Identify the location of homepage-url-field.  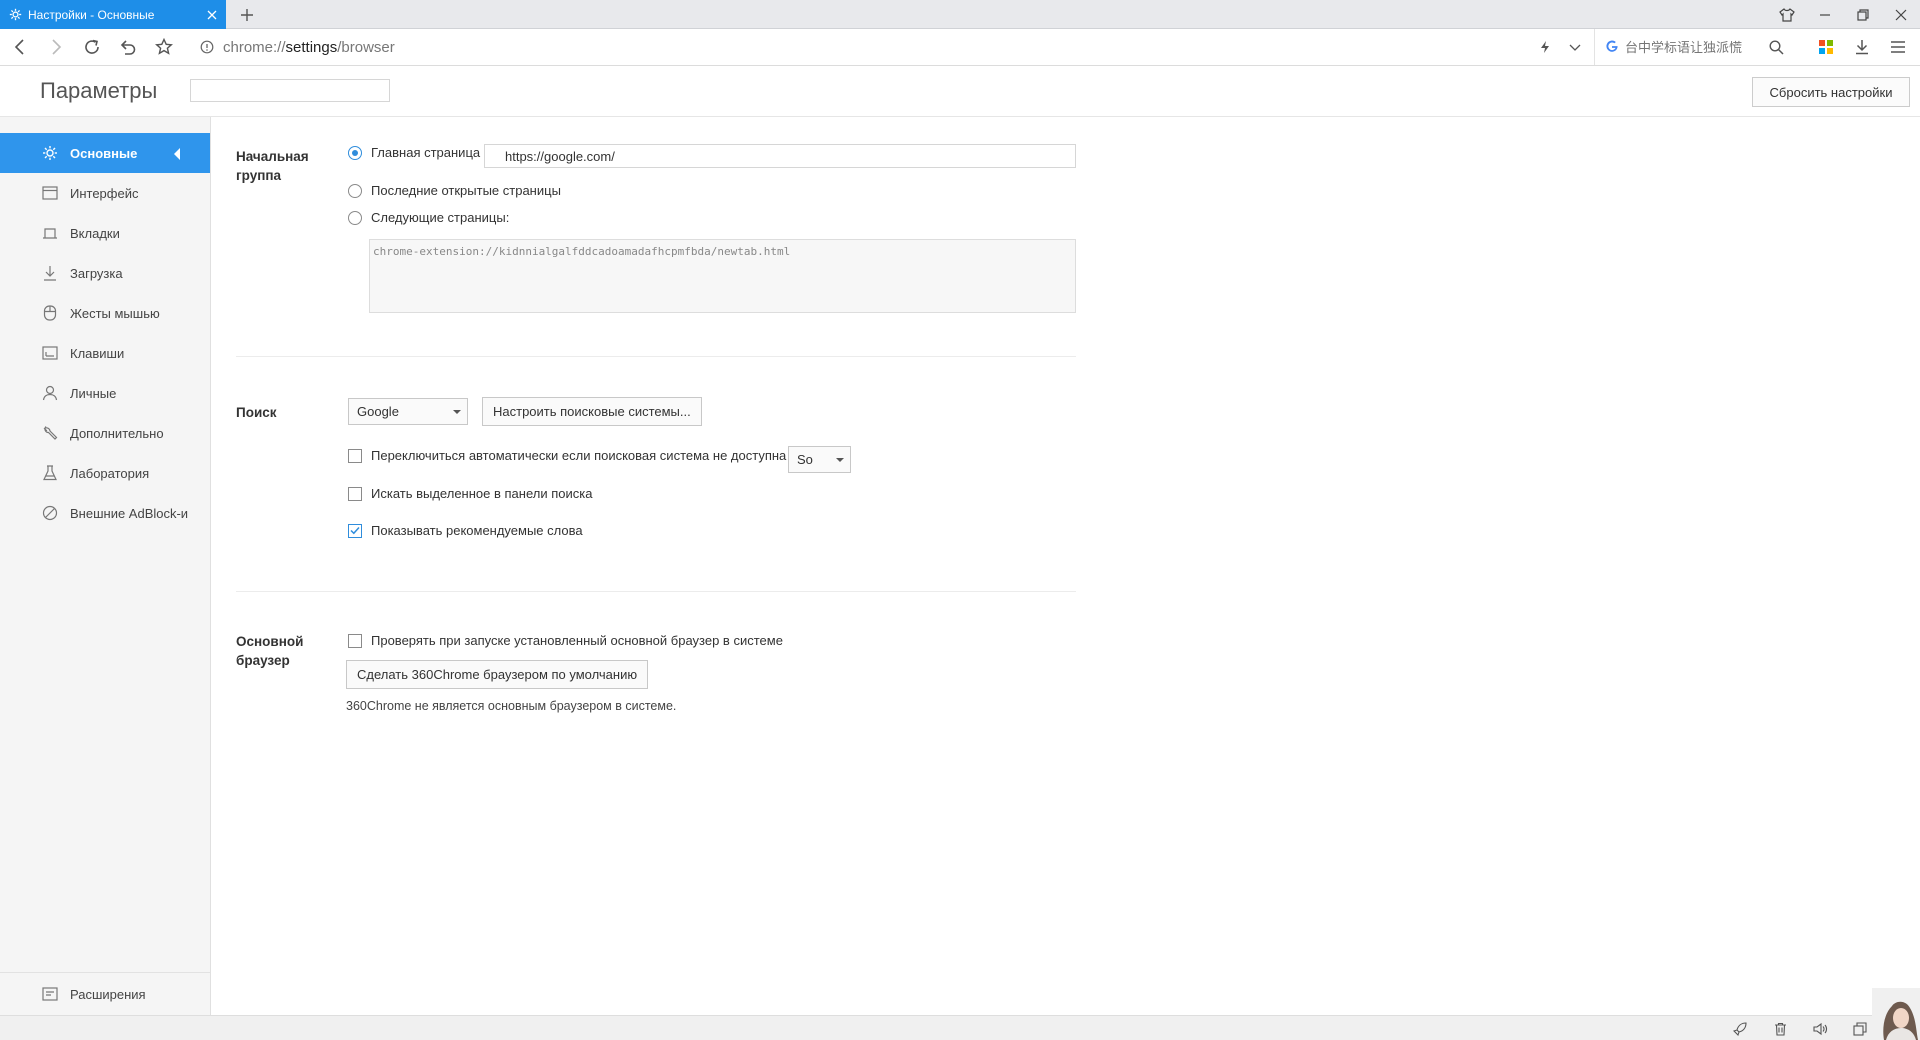
(780, 156).